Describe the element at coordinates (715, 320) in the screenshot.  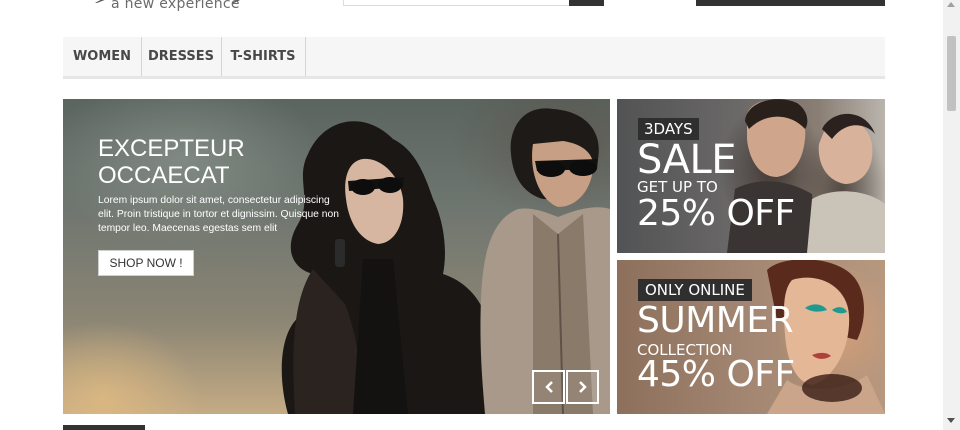
I see `promo-headline: SUMMER` at that location.